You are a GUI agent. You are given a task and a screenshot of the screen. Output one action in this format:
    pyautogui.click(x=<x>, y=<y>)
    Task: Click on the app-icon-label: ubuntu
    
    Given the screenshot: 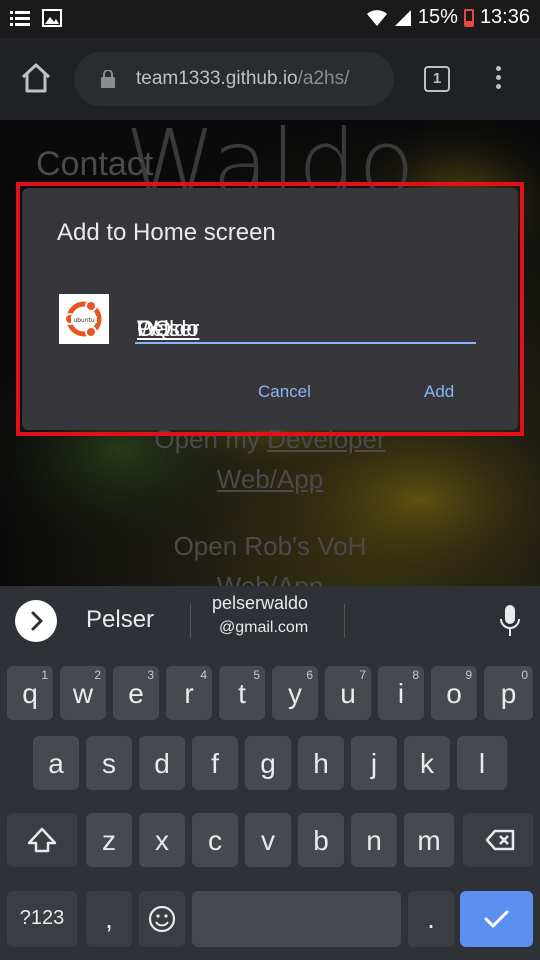 What is the action you would take?
    pyautogui.click(x=84, y=320)
    